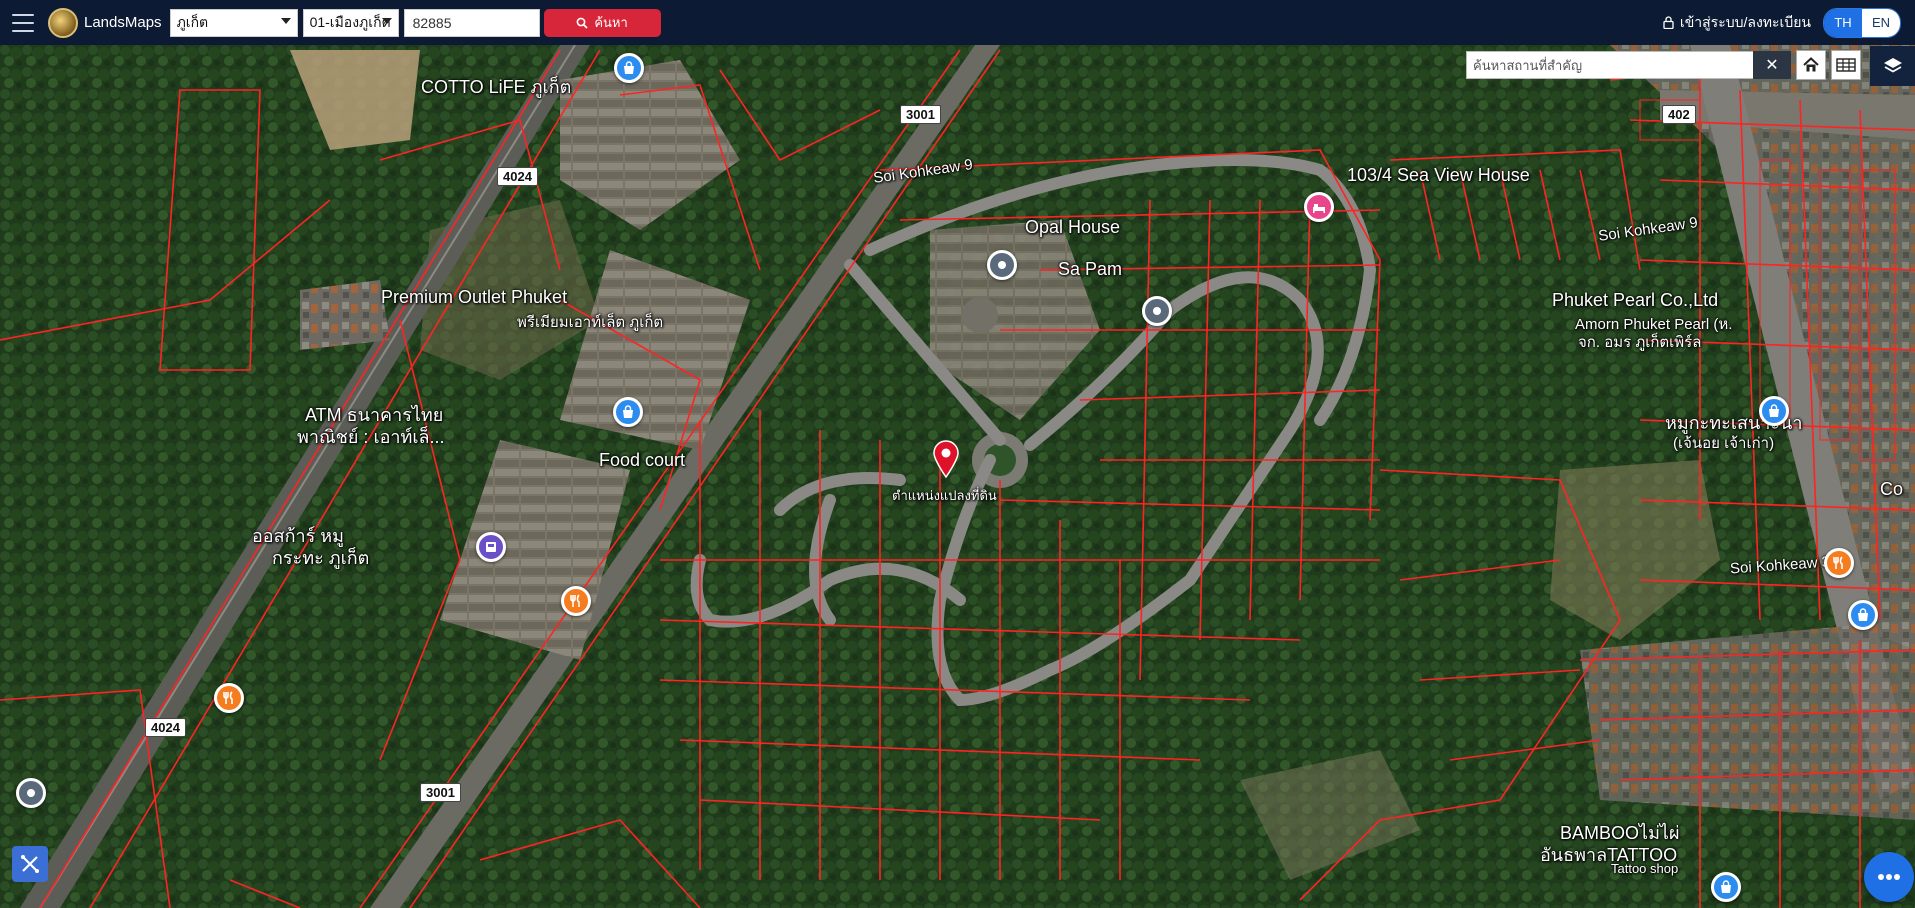  Describe the element at coordinates (1645, 868) in the screenshot. I see `poi-label-bamboo-3: Tattoo shop` at that location.